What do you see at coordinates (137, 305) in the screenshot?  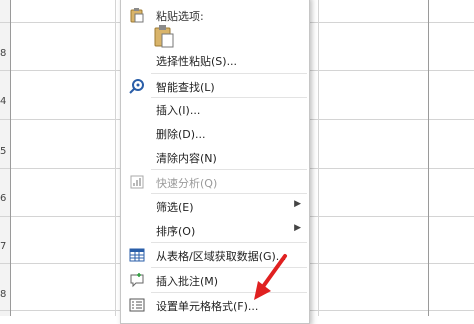 I see `format-cells-icon` at bounding box center [137, 305].